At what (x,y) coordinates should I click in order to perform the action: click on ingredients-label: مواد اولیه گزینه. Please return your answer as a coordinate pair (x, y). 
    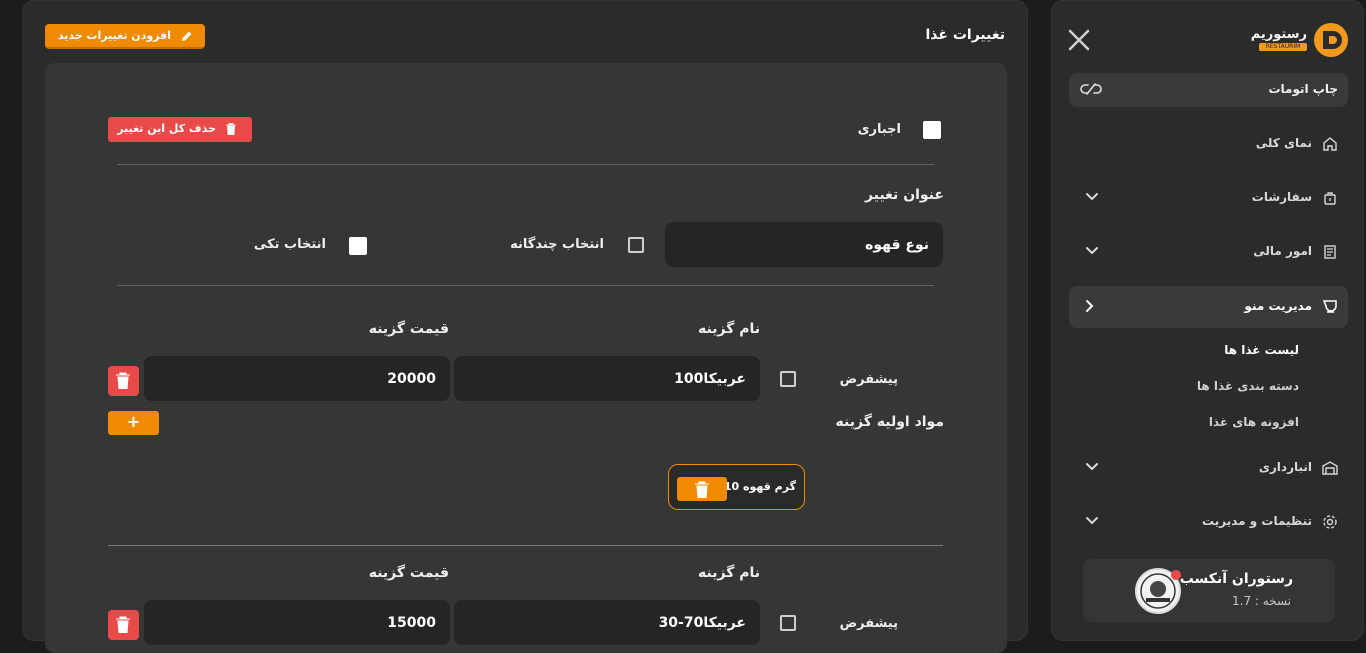
    Looking at the image, I should click on (889, 422).